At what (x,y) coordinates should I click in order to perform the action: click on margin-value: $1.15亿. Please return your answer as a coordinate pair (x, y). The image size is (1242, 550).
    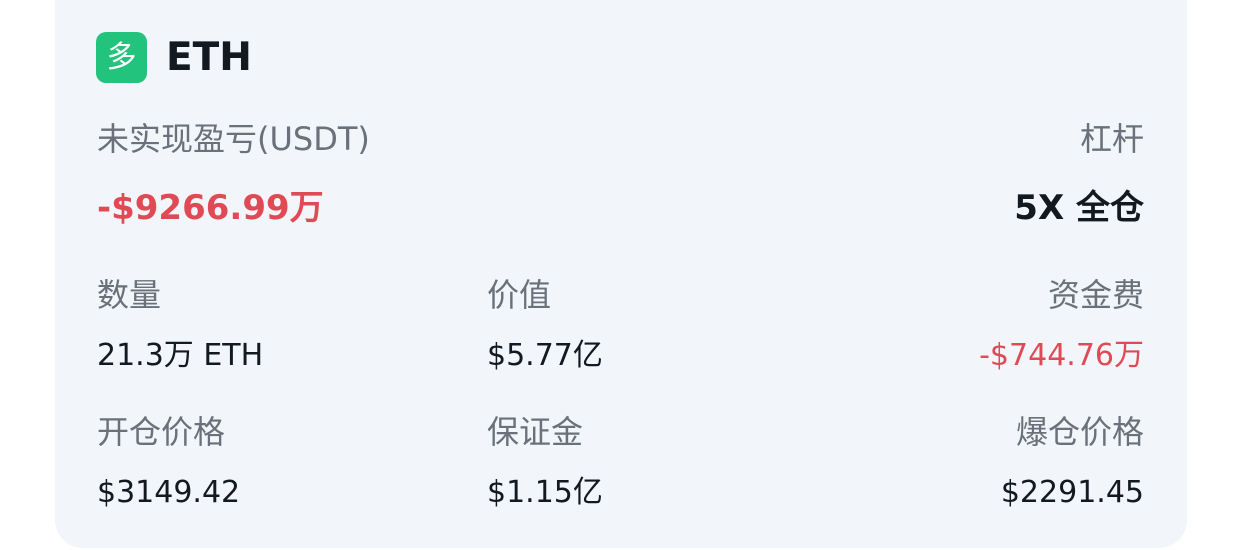
    Looking at the image, I should click on (545, 492).